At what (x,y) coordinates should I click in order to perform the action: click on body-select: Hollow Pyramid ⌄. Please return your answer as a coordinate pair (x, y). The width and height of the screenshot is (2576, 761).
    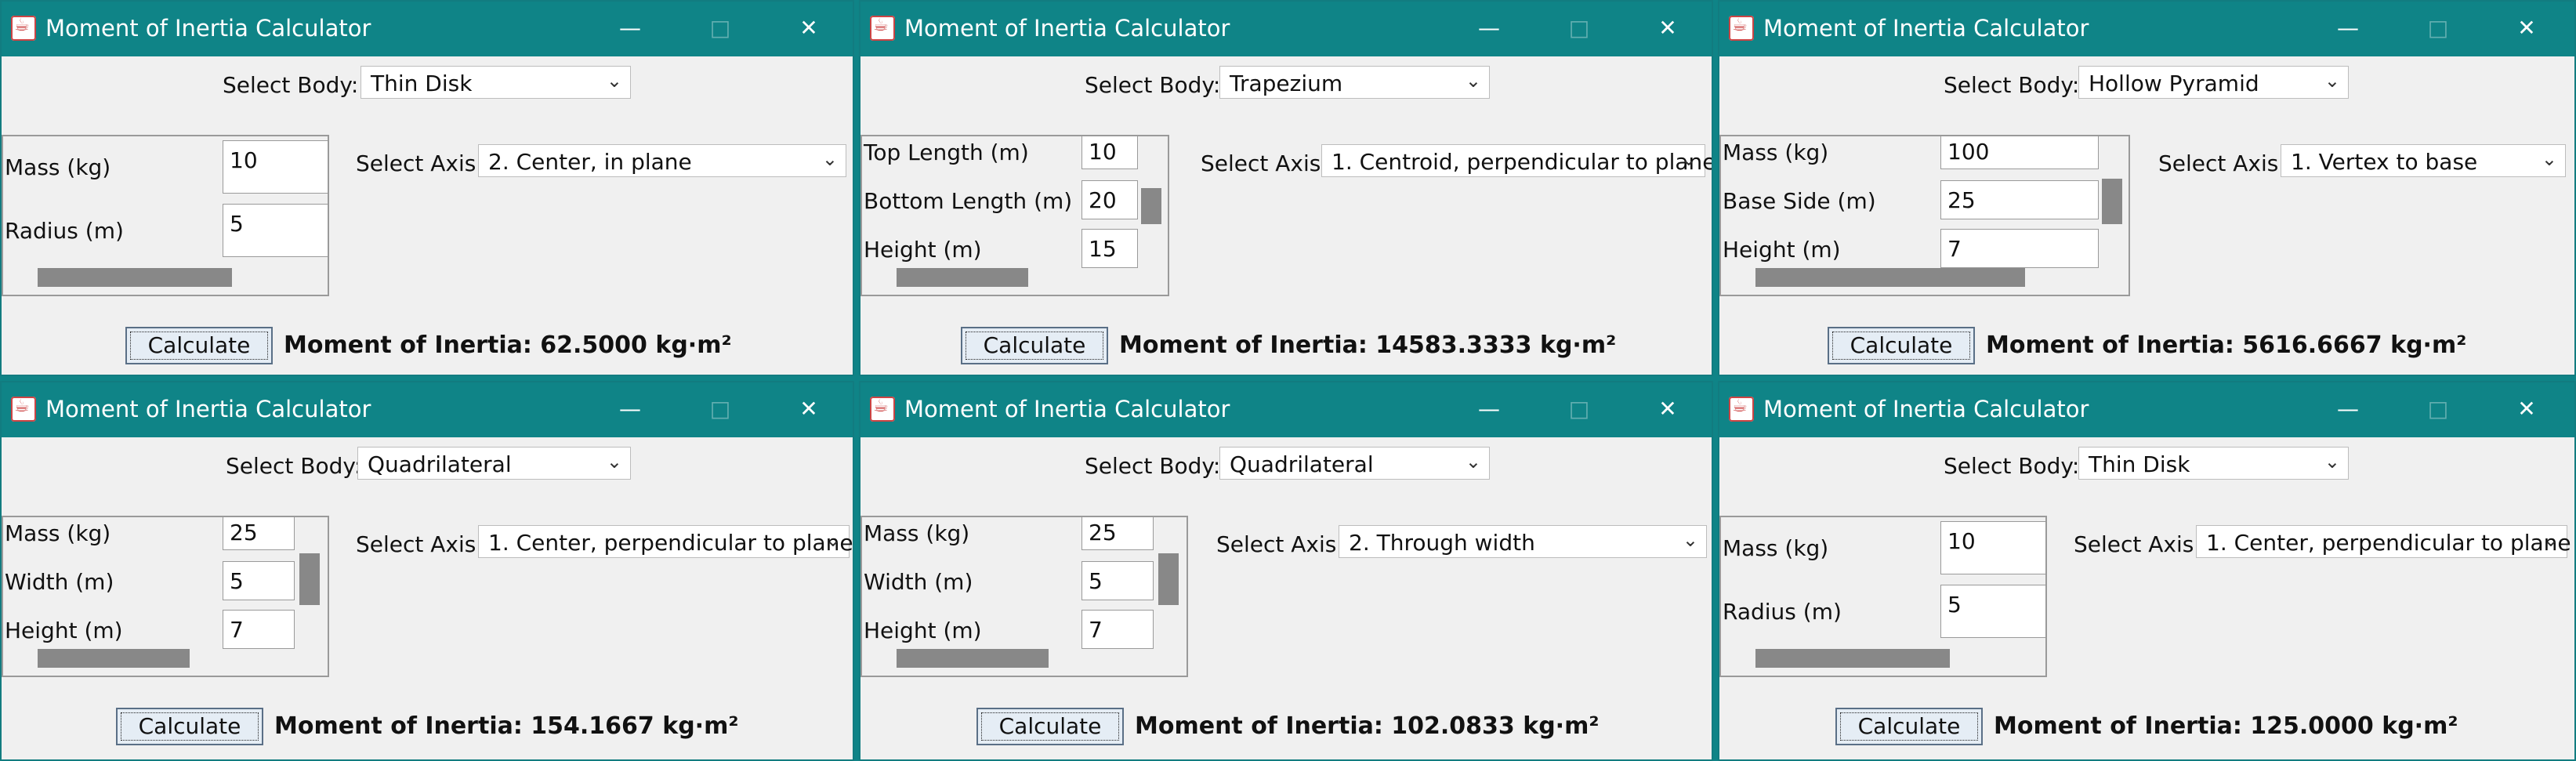
    Looking at the image, I should click on (2213, 82).